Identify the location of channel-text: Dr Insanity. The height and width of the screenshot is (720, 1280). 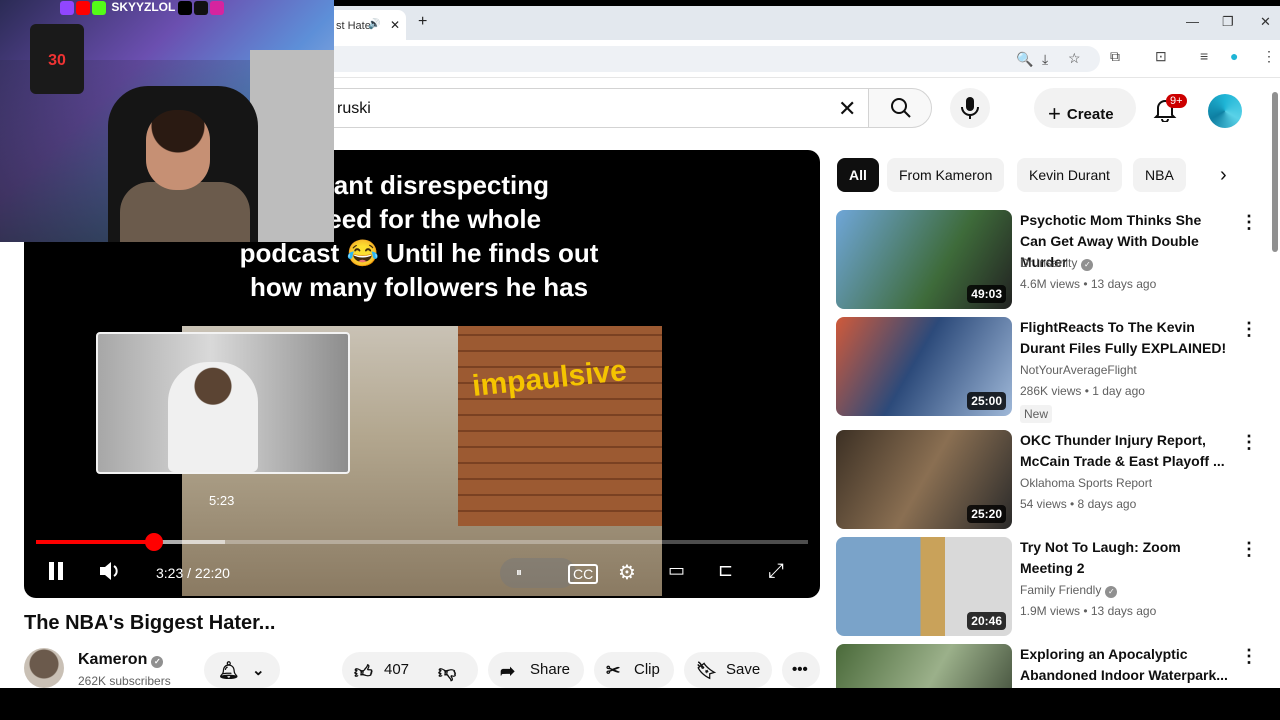
(1049, 263).